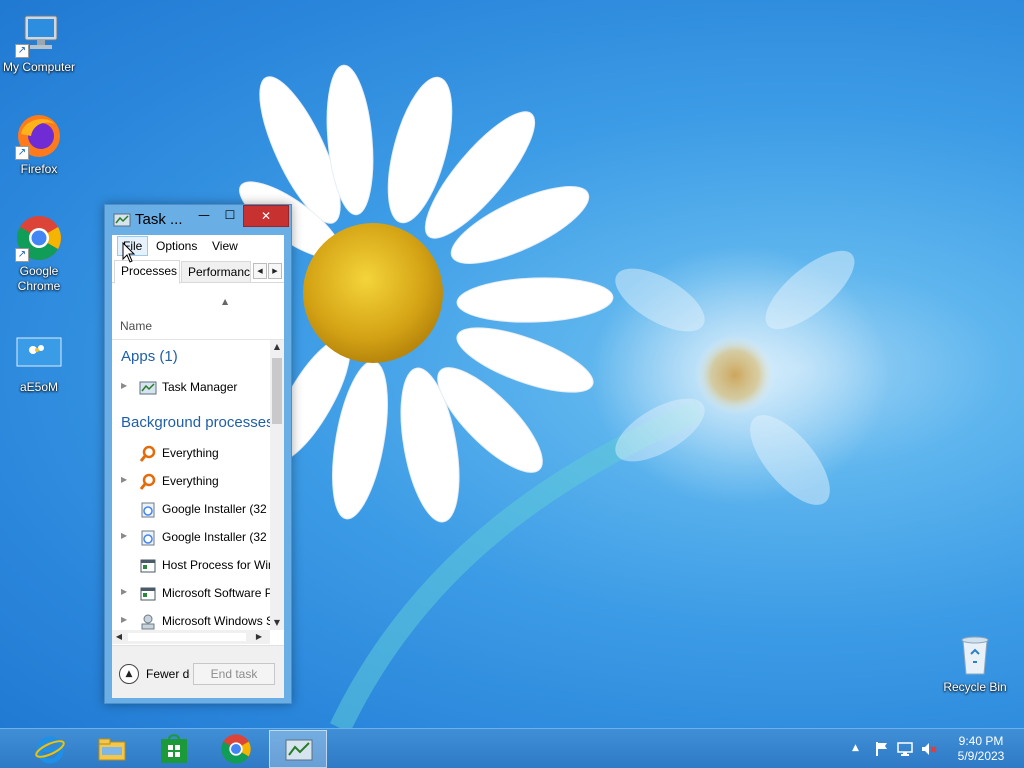 This screenshot has width=1024, height=768. What do you see at coordinates (225, 301) in the screenshot?
I see `sort-ascending-icon: ▲` at bounding box center [225, 301].